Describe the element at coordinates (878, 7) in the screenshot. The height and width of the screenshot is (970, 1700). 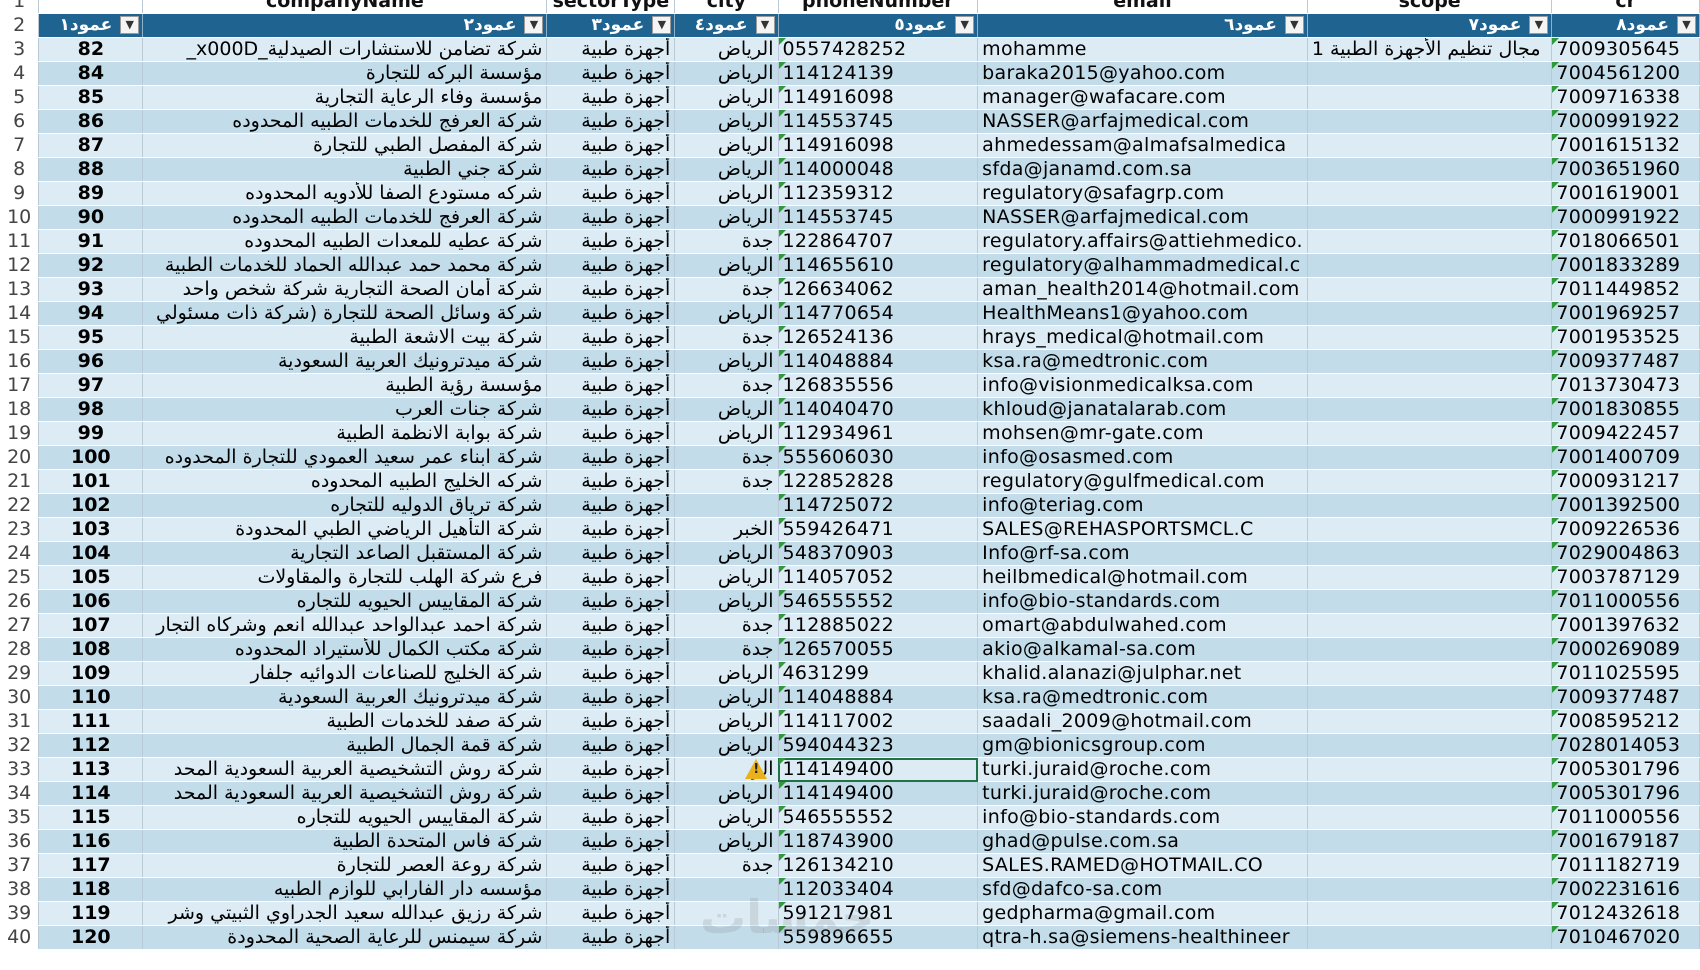
I see `column-header-phoneNumber: phoneNumber` at that location.